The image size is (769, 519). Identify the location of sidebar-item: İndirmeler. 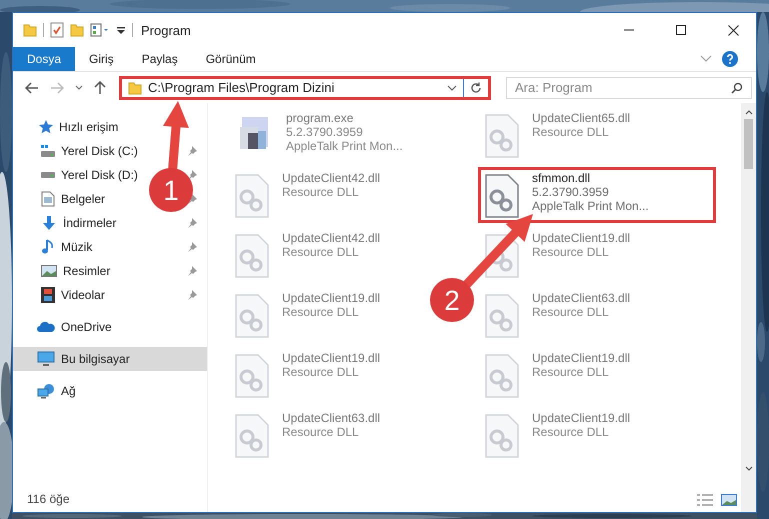
(78, 223).